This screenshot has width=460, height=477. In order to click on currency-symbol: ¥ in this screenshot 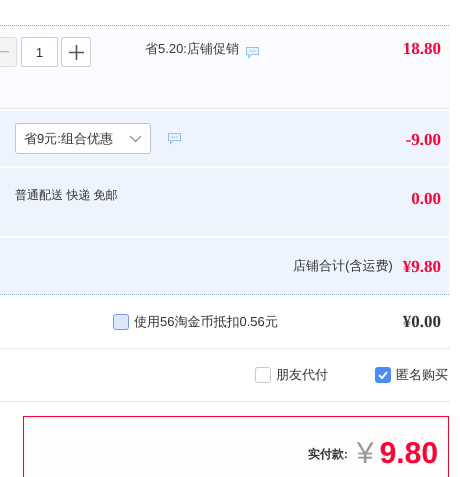, I will do `click(365, 454)`.